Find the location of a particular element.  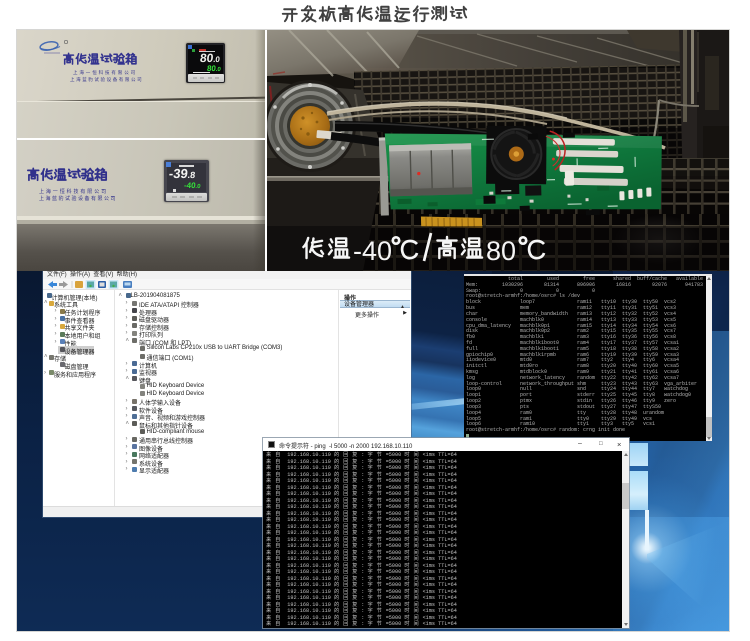

svg-text: -40 is located at coordinates (372, 251).